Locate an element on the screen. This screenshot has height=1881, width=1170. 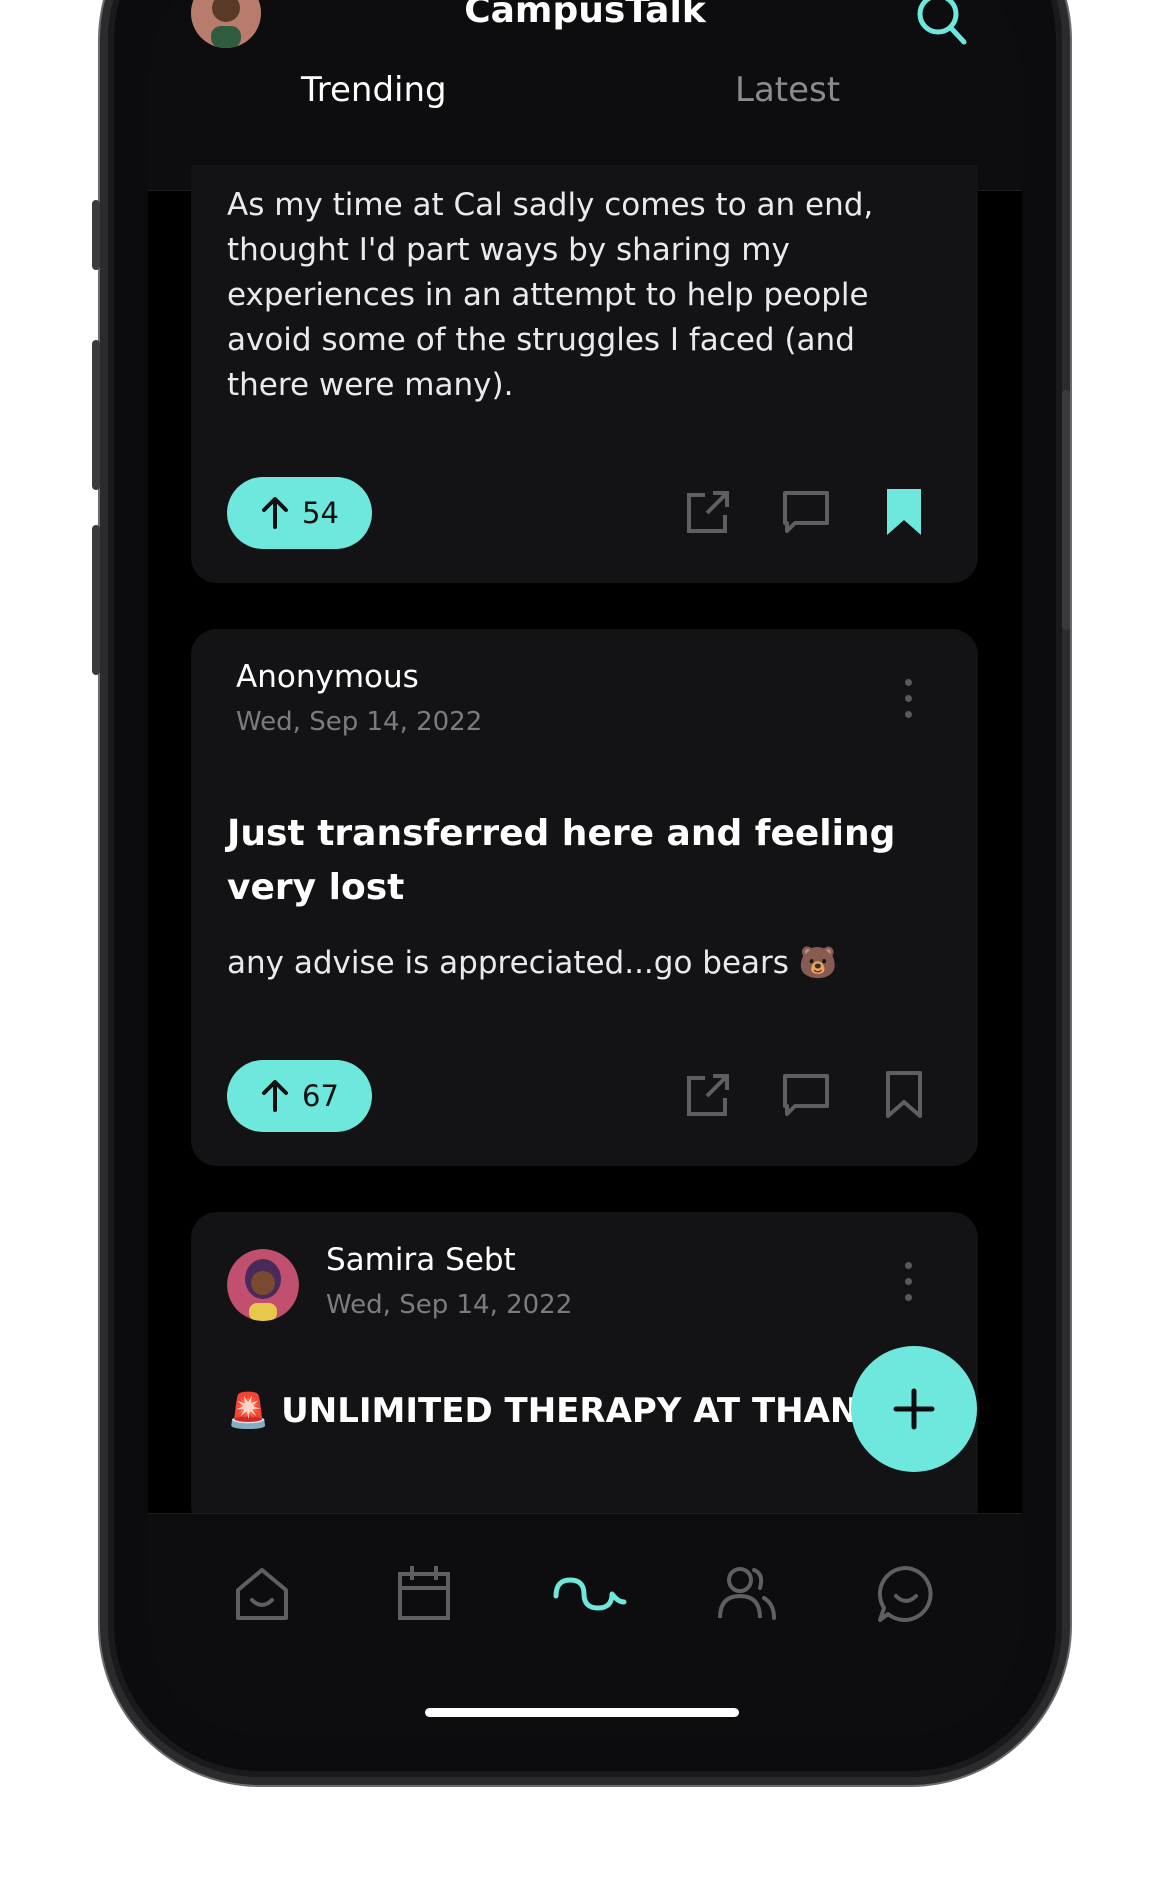
app-title: CampusTalk is located at coordinates (585, 15).